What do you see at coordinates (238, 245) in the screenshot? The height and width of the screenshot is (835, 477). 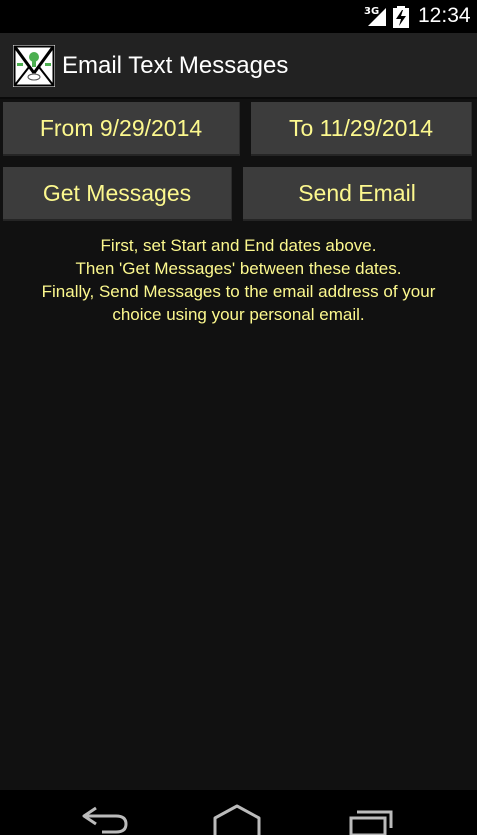 I see `instructions-line: First, set Start and End dates above.` at bounding box center [238, 245].